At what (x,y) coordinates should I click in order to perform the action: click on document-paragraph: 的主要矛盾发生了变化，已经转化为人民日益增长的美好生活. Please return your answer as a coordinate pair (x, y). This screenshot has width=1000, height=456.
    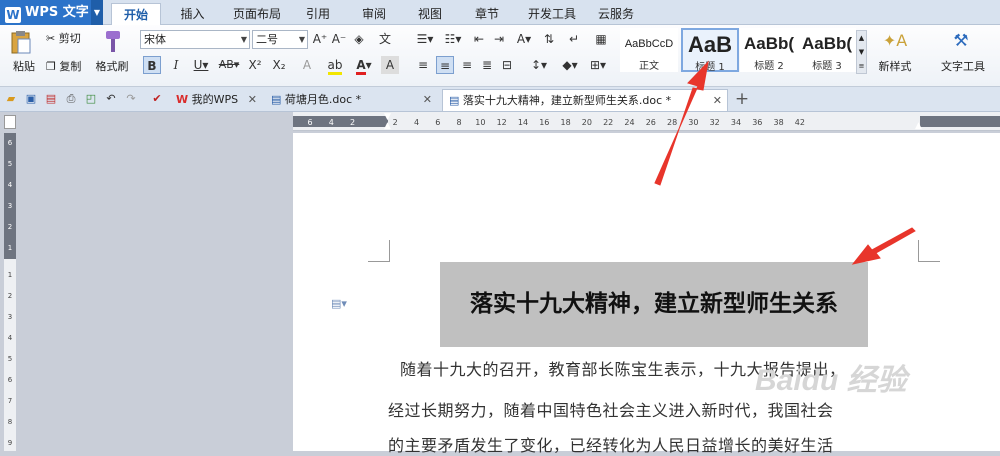
    Looking at the image, I should click on (655, 444).